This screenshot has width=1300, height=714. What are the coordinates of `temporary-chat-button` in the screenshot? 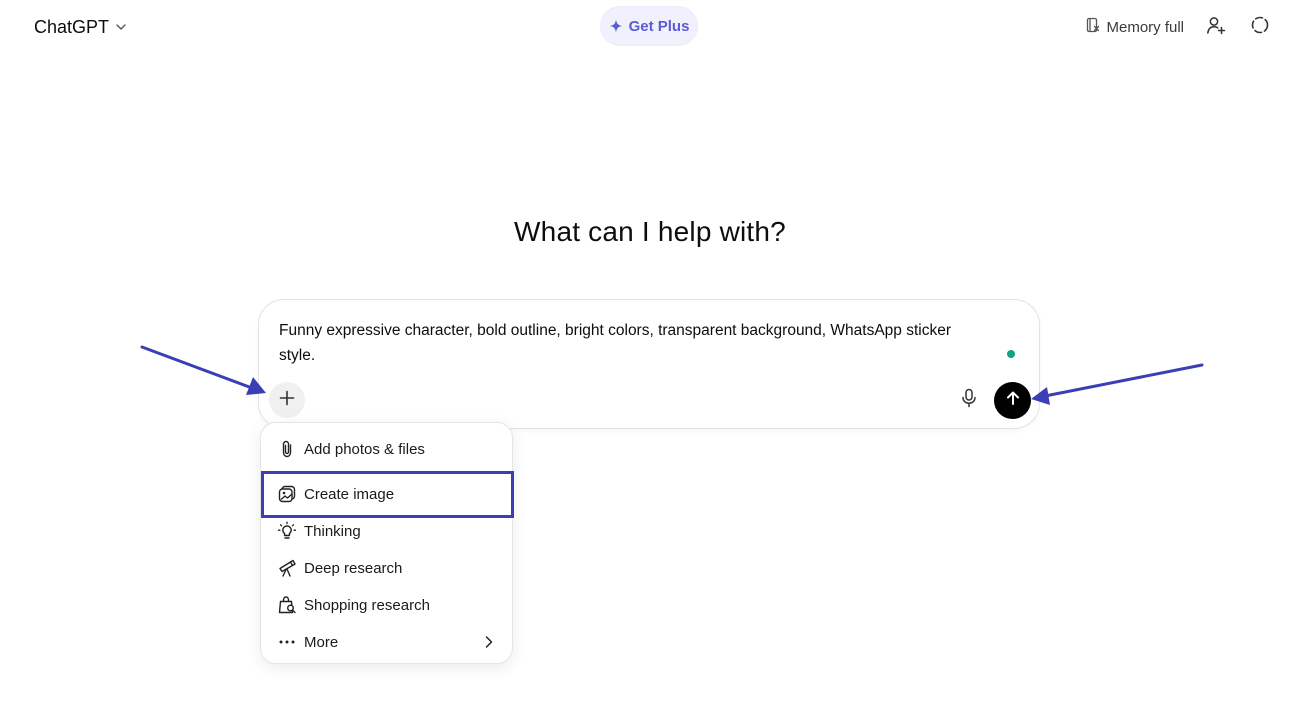 It's located at (1260, 27).